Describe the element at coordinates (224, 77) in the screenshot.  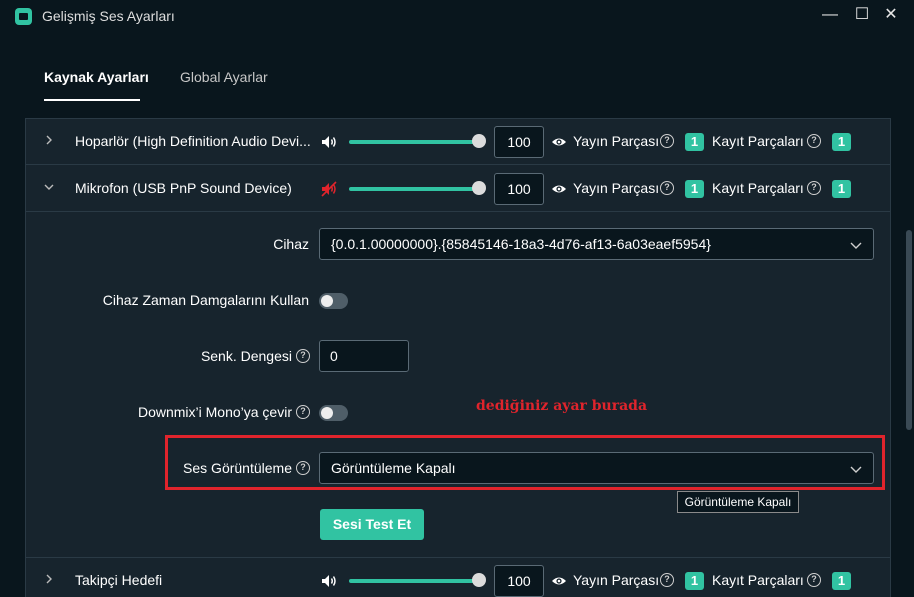
I see `tab-global-settings: Global Ayarlar` at that location.